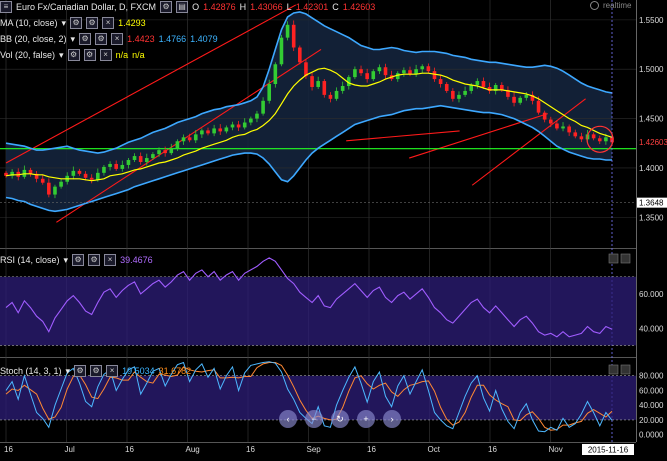 The height and width of the screenshot is (461, 667). Describe the element at coordinates (101, 39) in the screenshot. I see `bb-properties-icon: ⚙` at that location.